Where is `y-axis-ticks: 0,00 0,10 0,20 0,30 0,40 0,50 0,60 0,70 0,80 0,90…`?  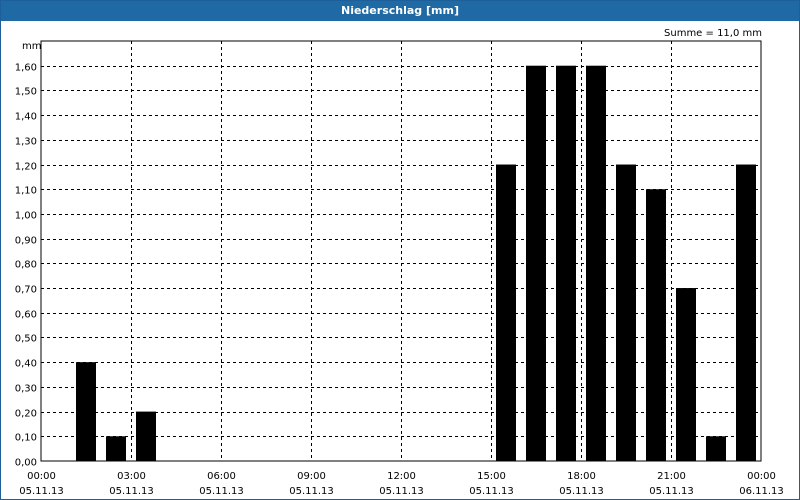
y-axis-ticks: 0,00 0,10 0,20 0,30 0,40 0,50 0,60 0,70 0,80 0,90… is located at coordinates (26, 266).